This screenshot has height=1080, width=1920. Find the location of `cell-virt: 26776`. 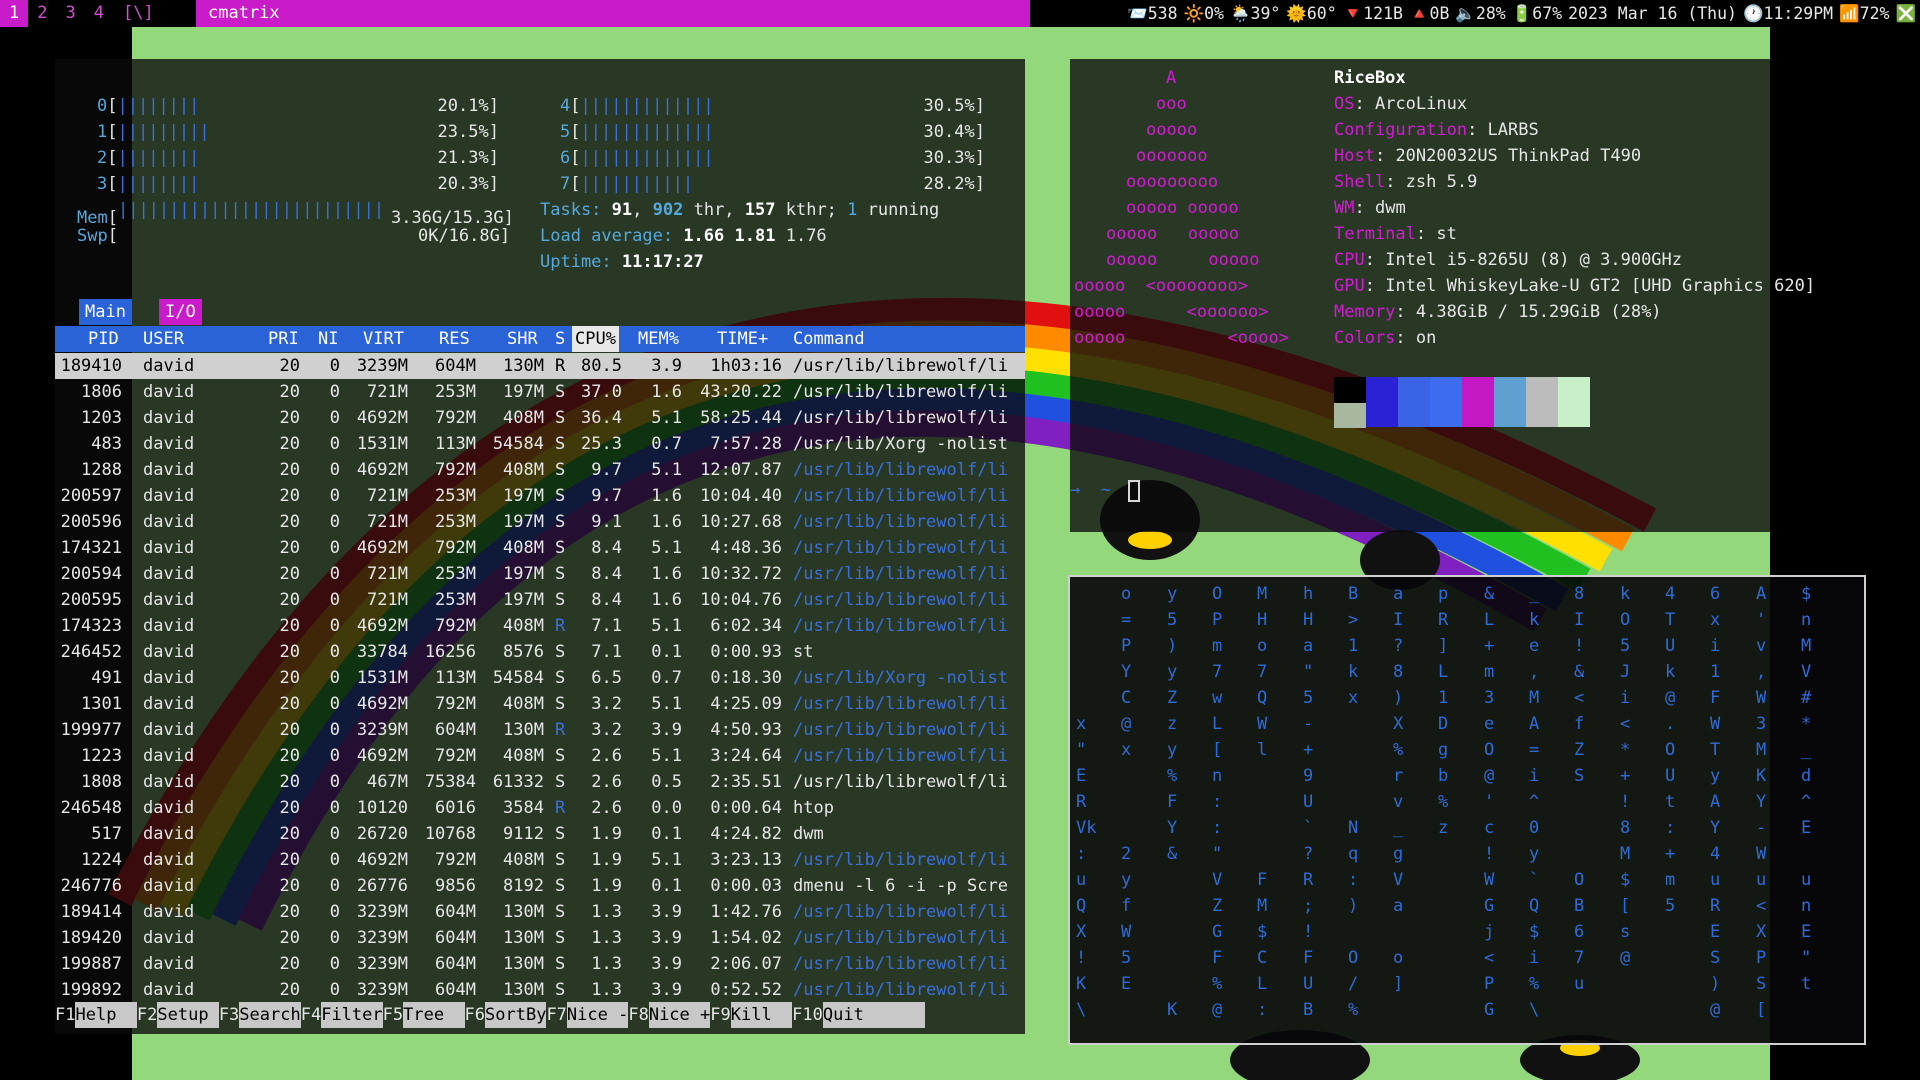

cell-virt: 26776 is located at coordinates (382, 886).